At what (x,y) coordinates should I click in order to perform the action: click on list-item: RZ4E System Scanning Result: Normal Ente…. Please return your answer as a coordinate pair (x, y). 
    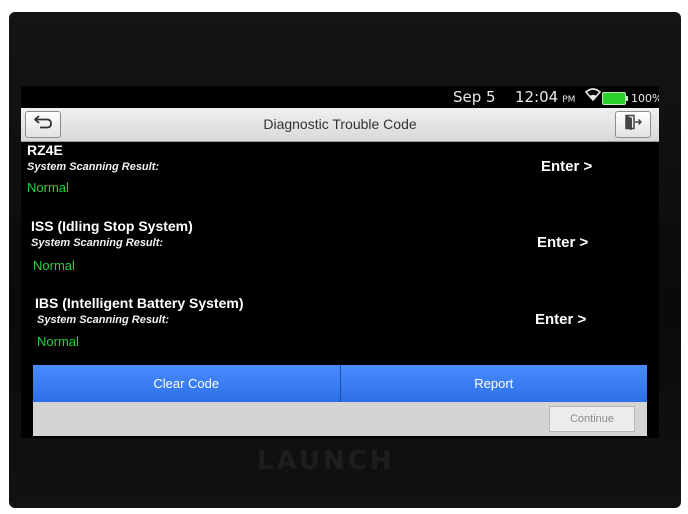
    Looking at the image, I should click on (340, 180).